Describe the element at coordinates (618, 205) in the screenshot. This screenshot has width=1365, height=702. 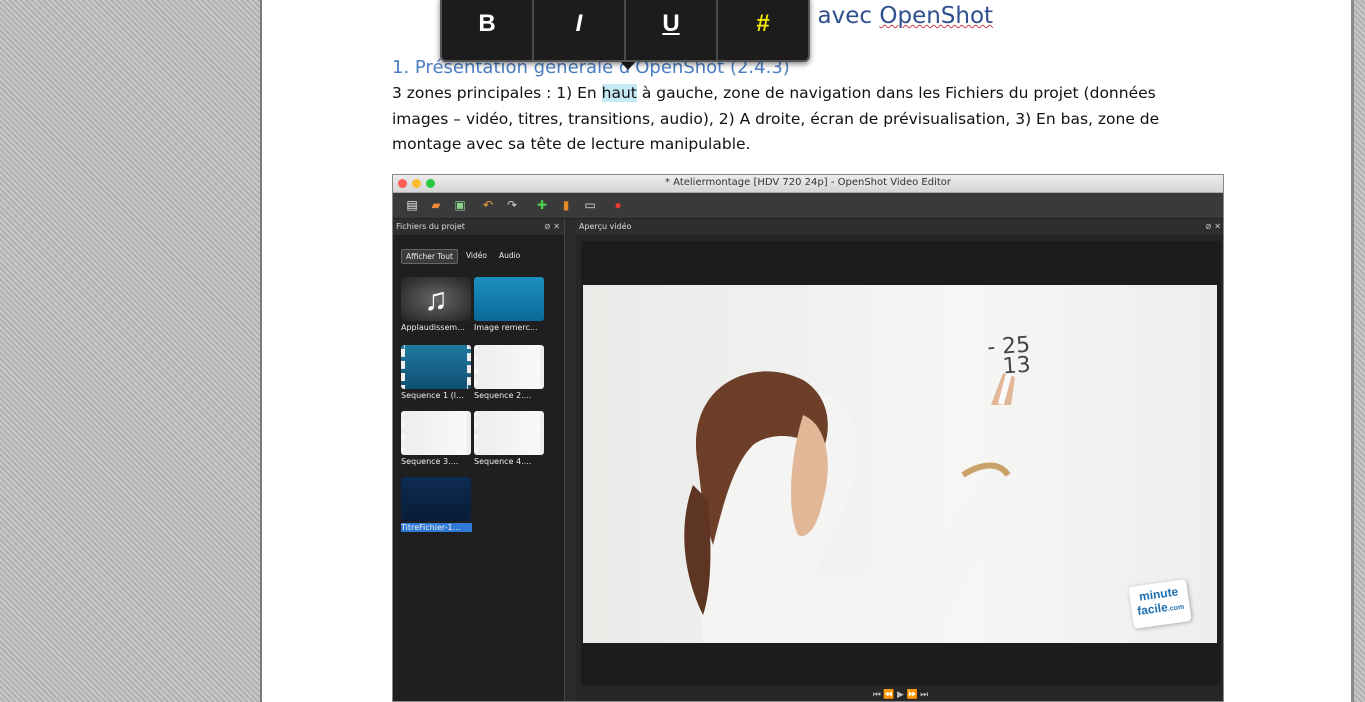
I see `export-icon: ●` at that location.